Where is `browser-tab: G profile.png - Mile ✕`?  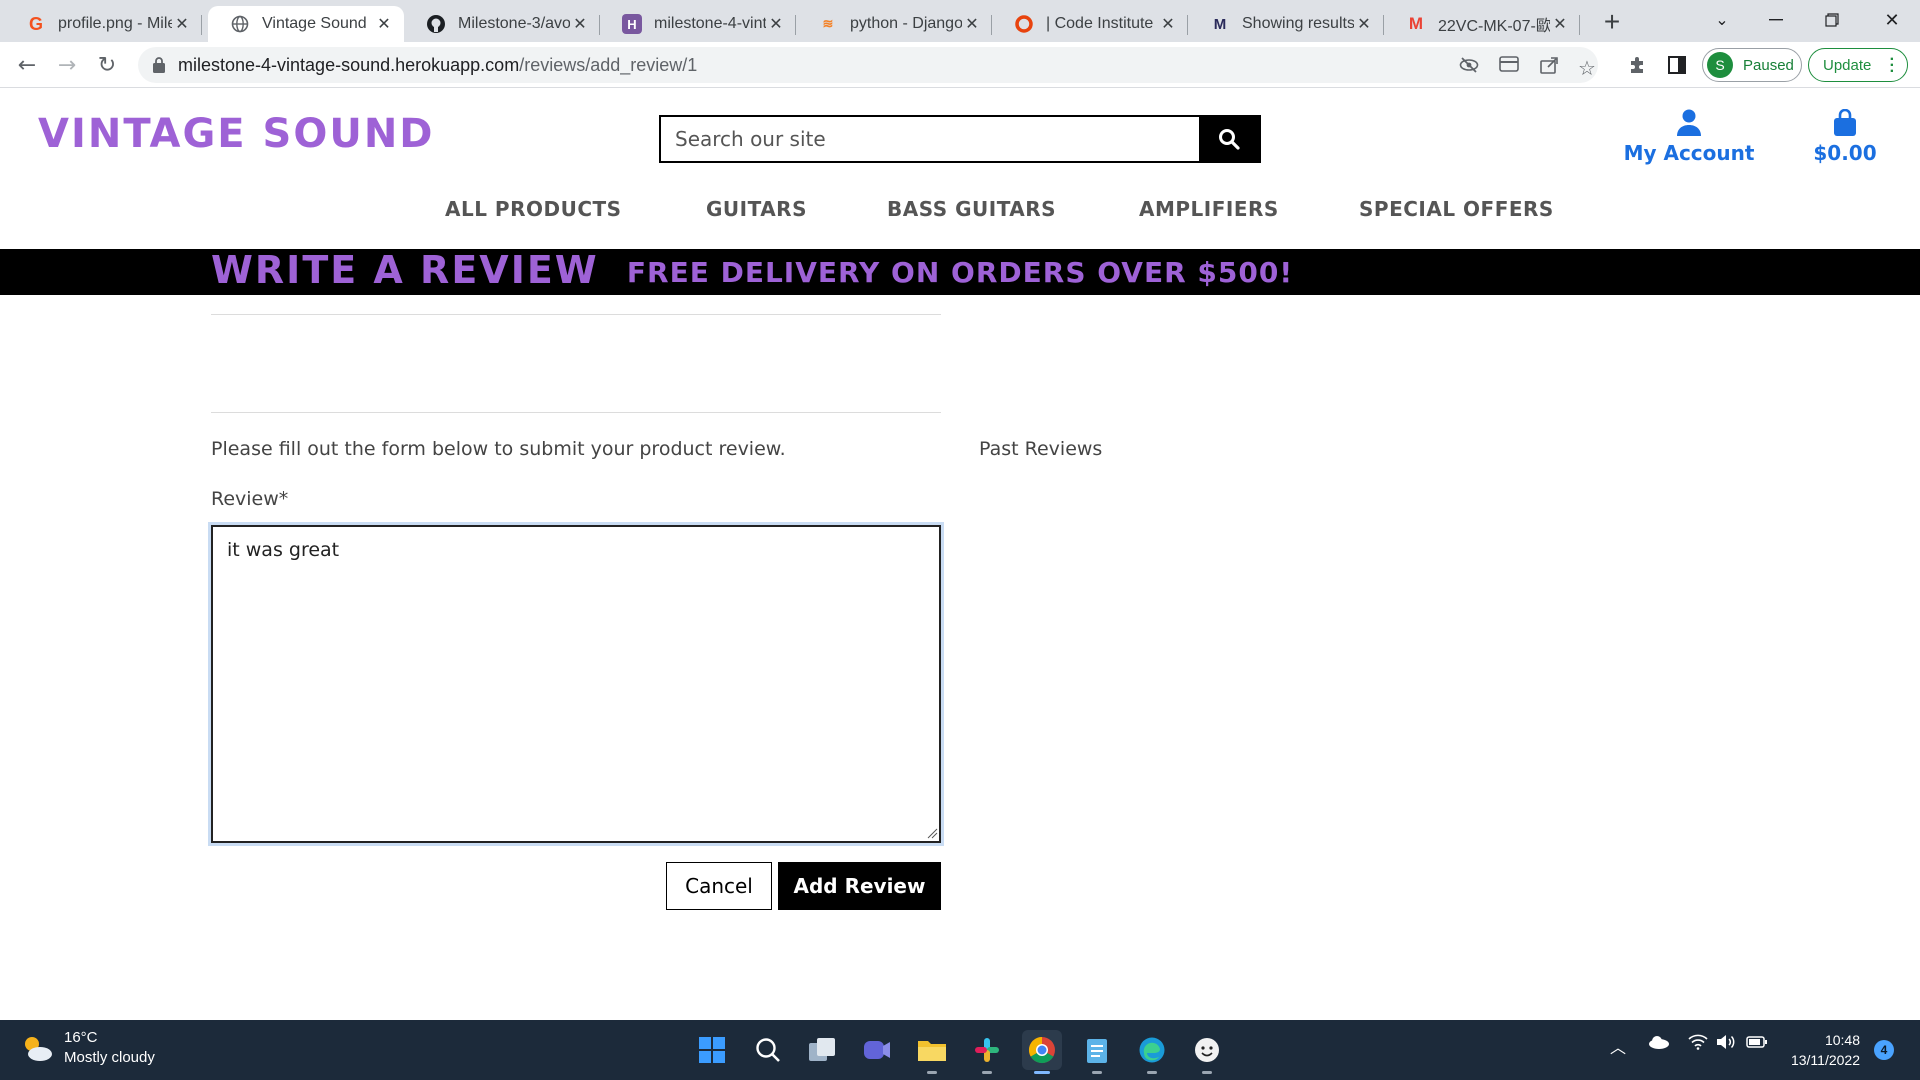
browser-tab: G profile.png - Mile ✕ is located at coordinates (103, 24).